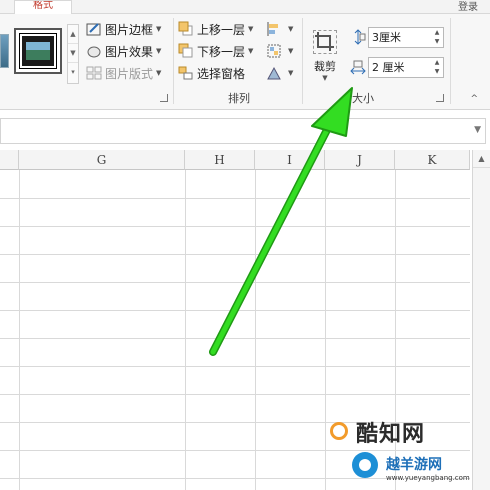  What do you see at coordinates (477, 130) in the screenshot?
I see `expand-formula-bar-icon: ▼` at bounding box center [477, 130].